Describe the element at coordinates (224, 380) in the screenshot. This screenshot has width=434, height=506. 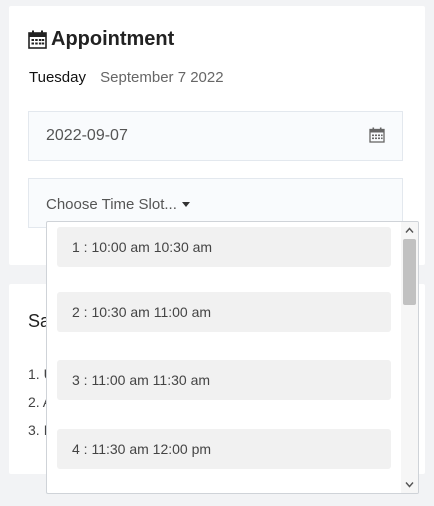
I see `time-slot-option: 3 : 11:00 am 11:30 am` at that location.